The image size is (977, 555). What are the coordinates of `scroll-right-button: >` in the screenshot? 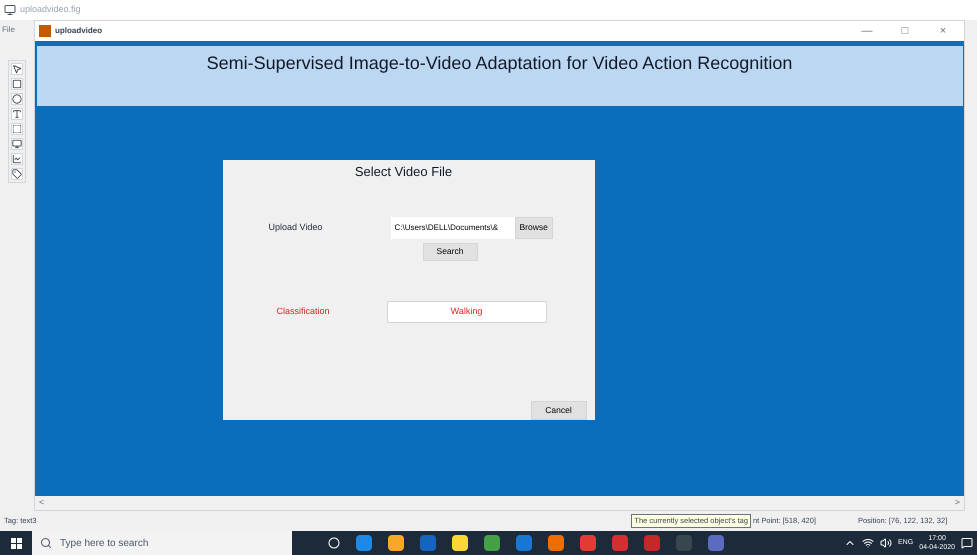 It's located at (957, 503).